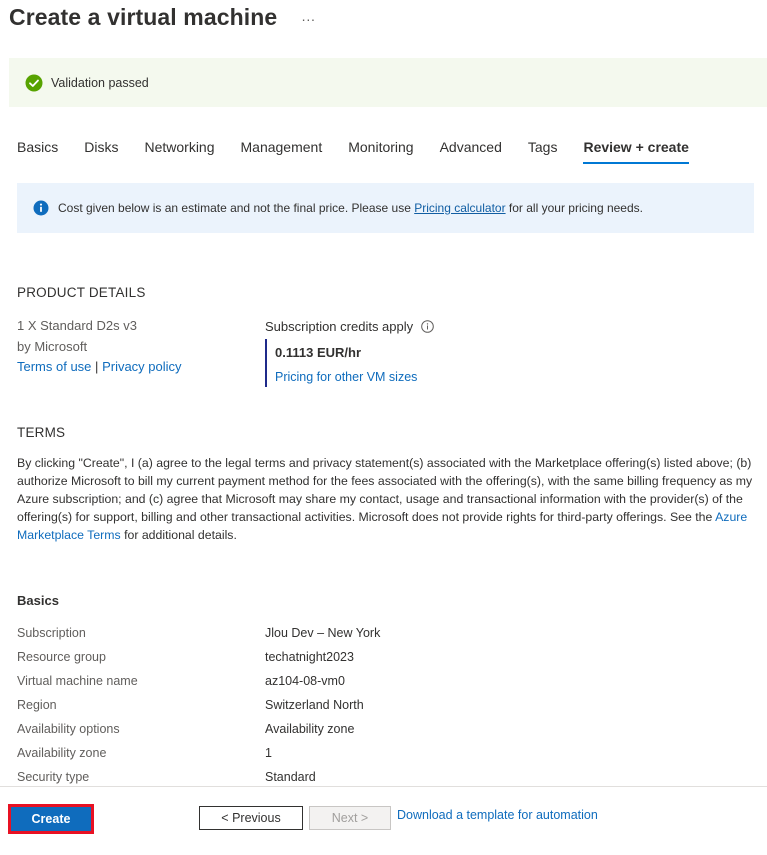 Image resolution: width=767 pixels, height=855 pixels. I want to click on credits-row: Subscription credits apply, so click(349, 326).